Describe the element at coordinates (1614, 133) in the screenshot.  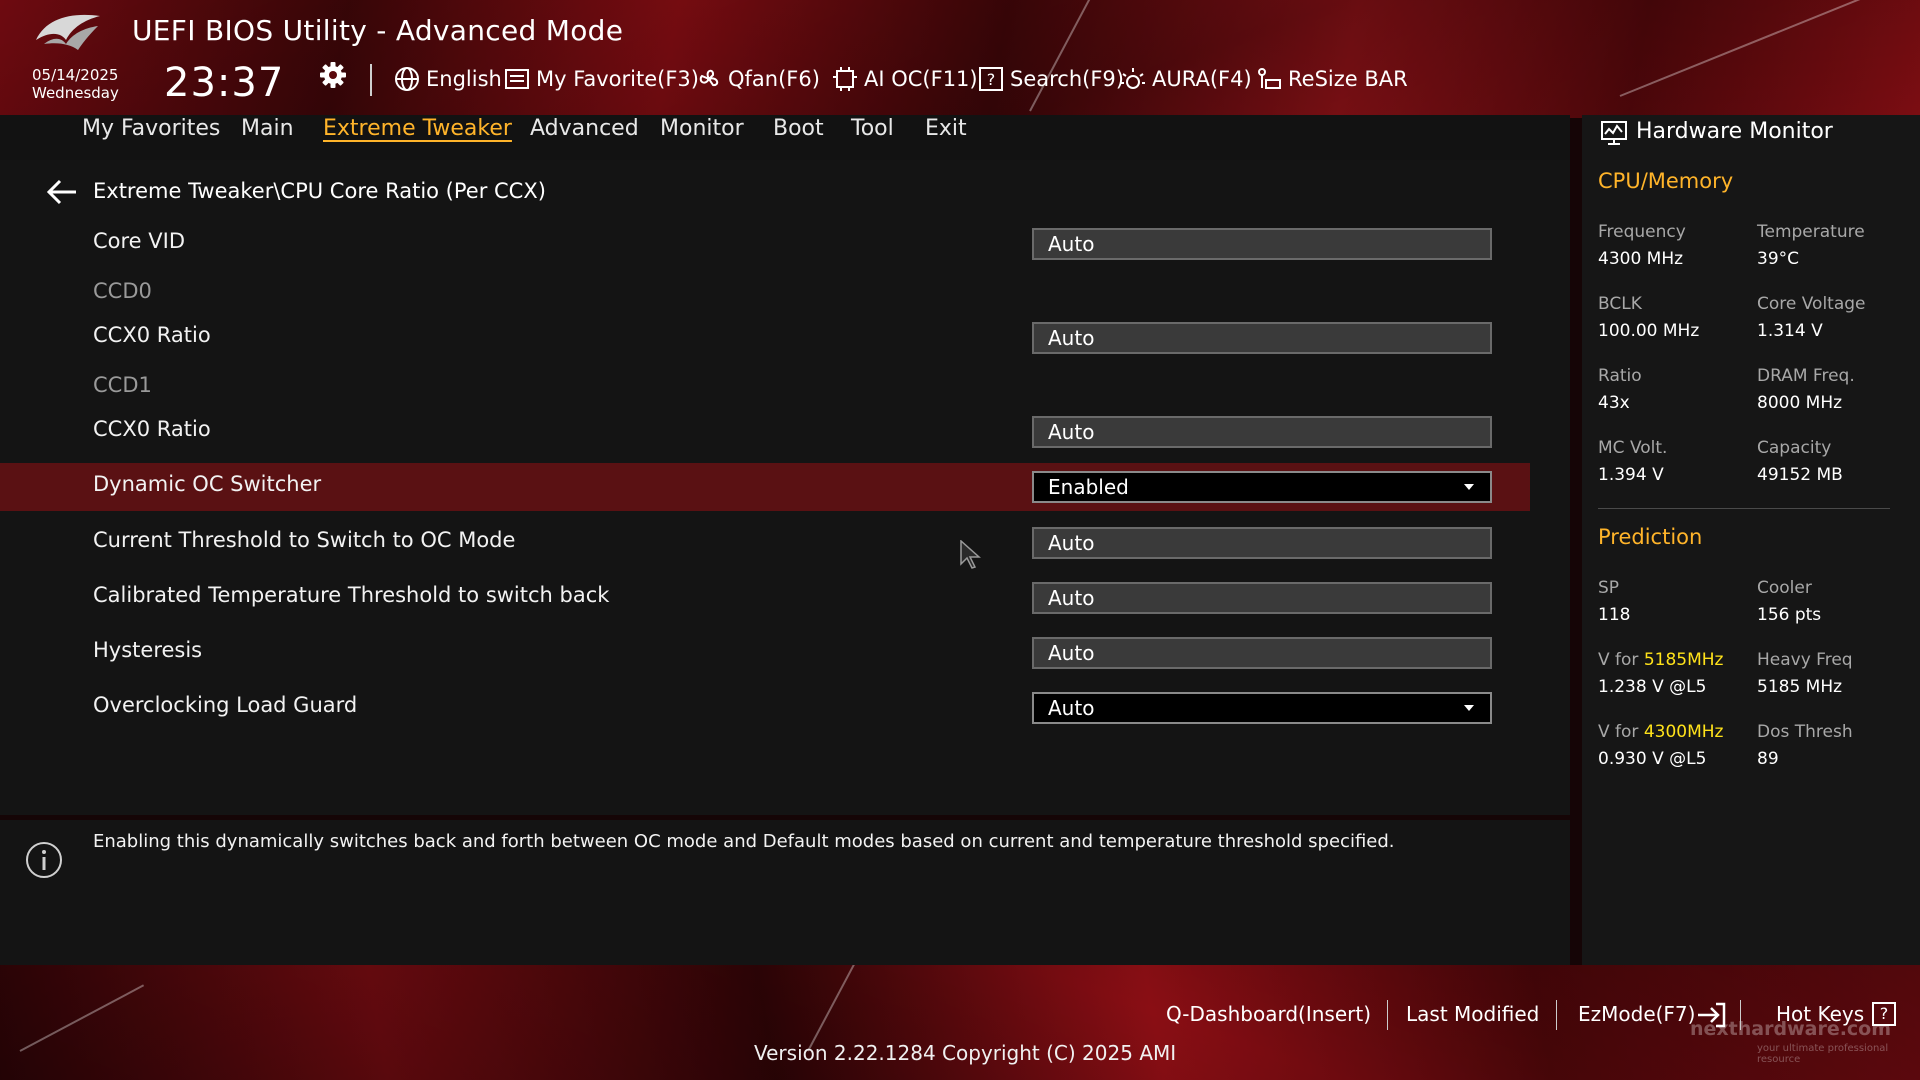
I see `monitor-icon` at that location.